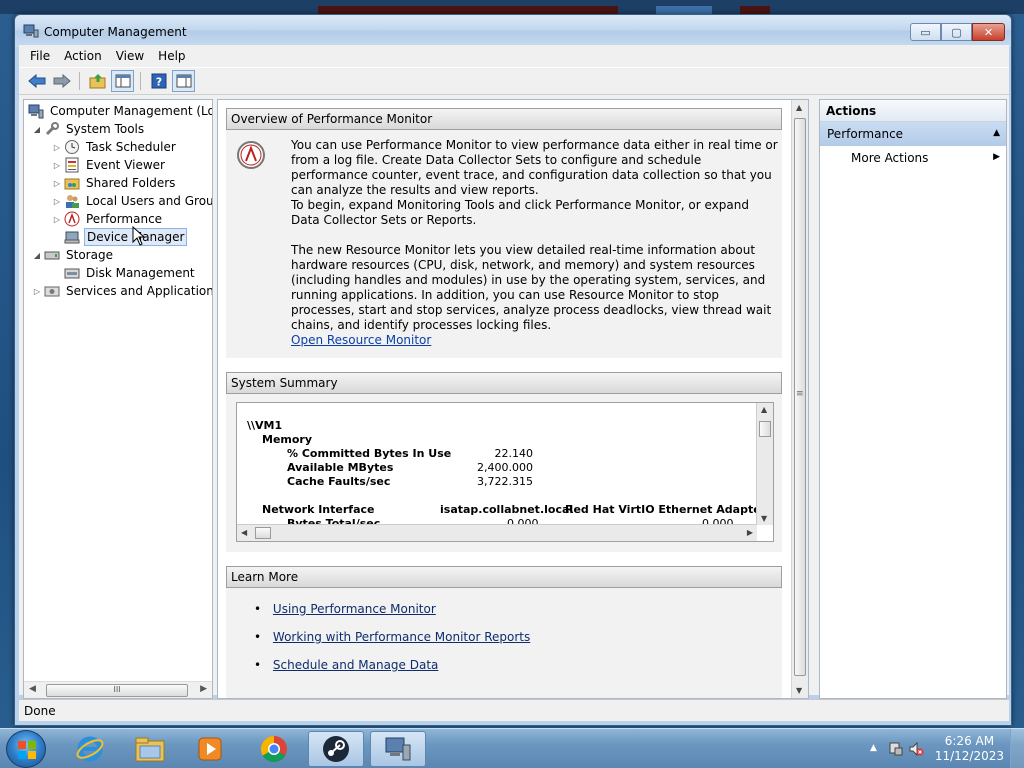  Describe the element at coordinates (83, 56) in the screenshot. I see `menu-action: Action` at that location.